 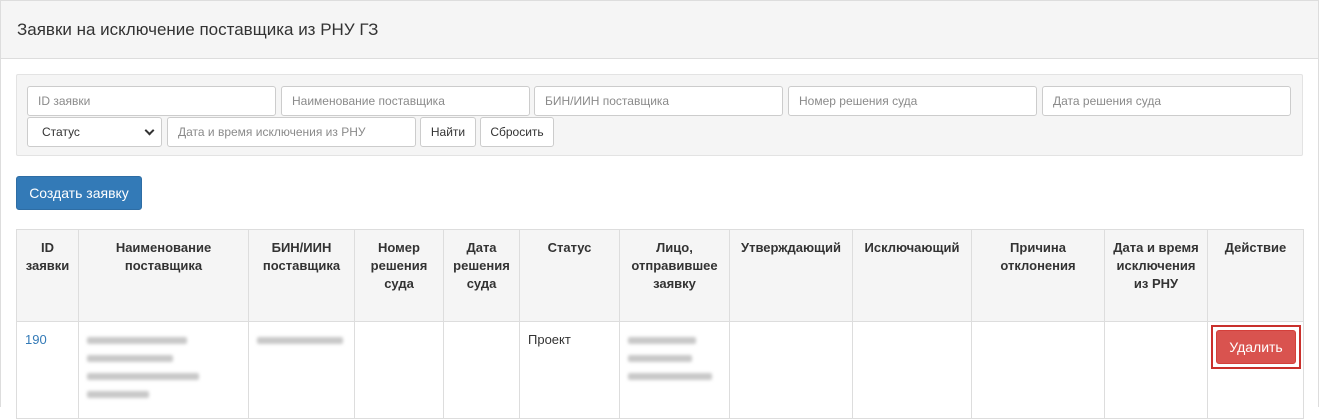 What do you see at coordinates (399, 370) in the screenshot?
I see `cell-court-number` at bounding box center [399, 370].